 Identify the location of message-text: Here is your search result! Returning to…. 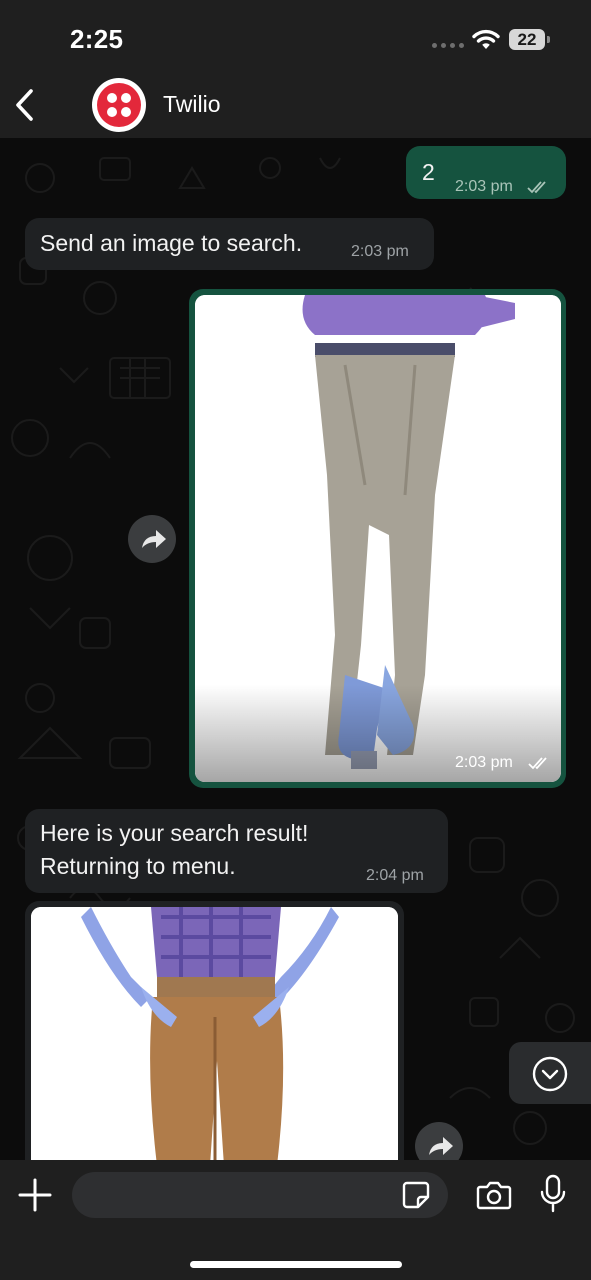
(174, 849).